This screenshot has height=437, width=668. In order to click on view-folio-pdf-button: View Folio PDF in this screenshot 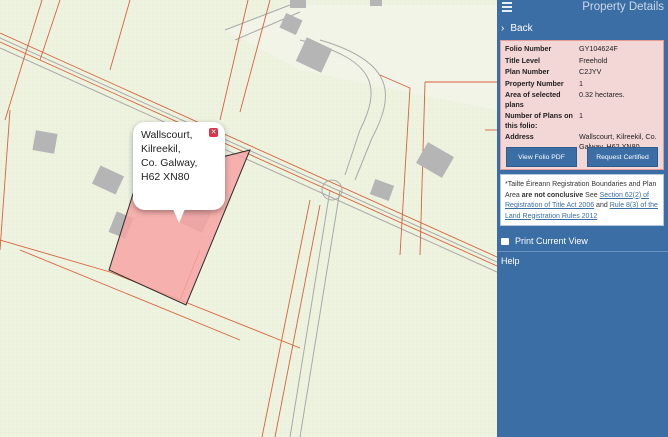, I will do `click(541, 157)`.